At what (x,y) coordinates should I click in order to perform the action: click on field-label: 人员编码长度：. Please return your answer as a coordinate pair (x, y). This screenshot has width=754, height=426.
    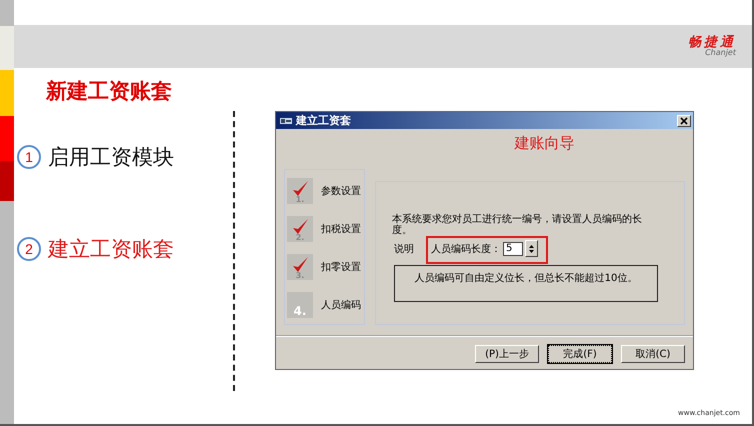
    Looking at the image, I should click on (466, 249).